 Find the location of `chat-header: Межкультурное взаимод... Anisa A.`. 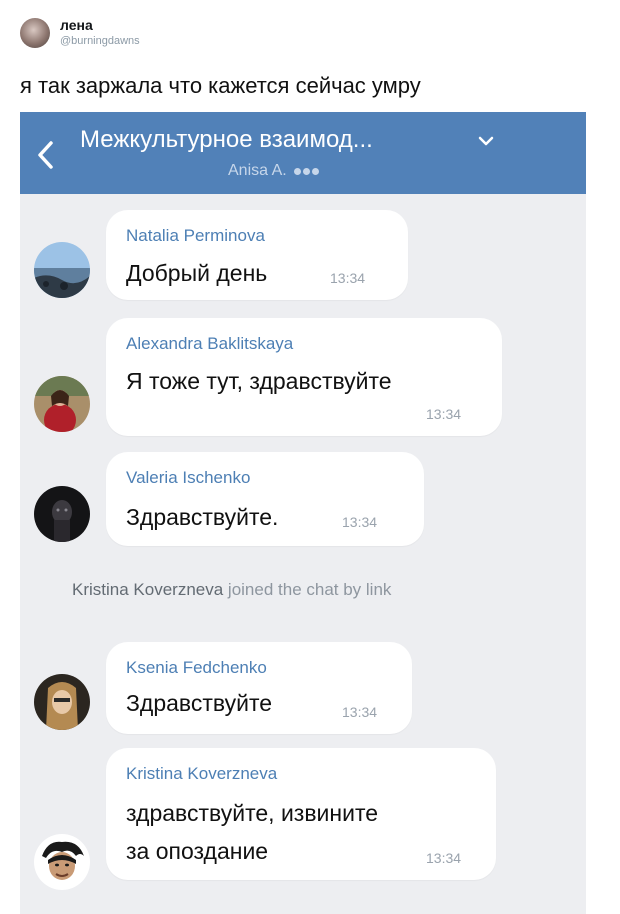

chat-header: Межкультурное взаимод... Anisa A. is located at coordinates (303, 153).